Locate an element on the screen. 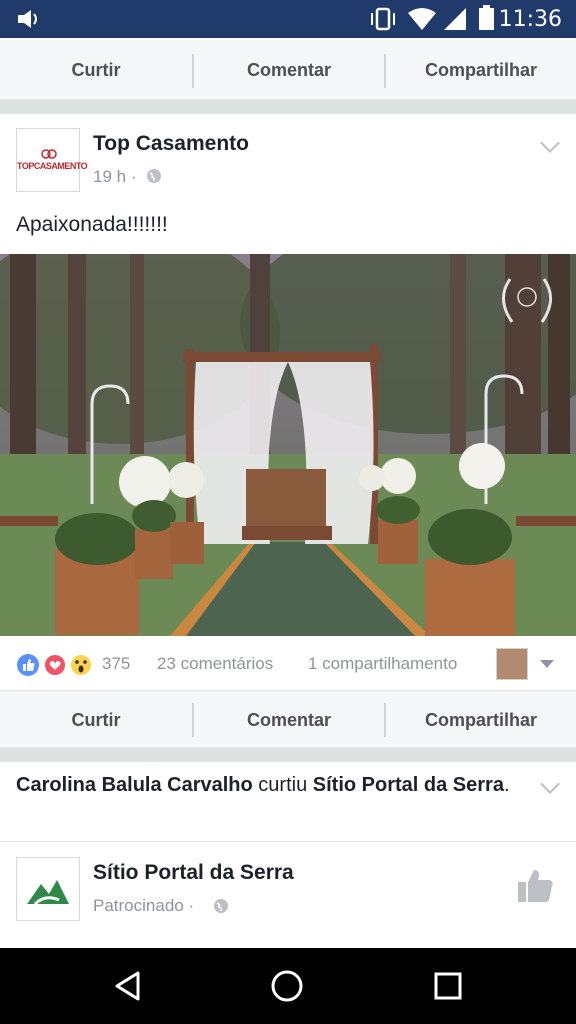  reaction-count: 375 is located at coordinates (116, 664).